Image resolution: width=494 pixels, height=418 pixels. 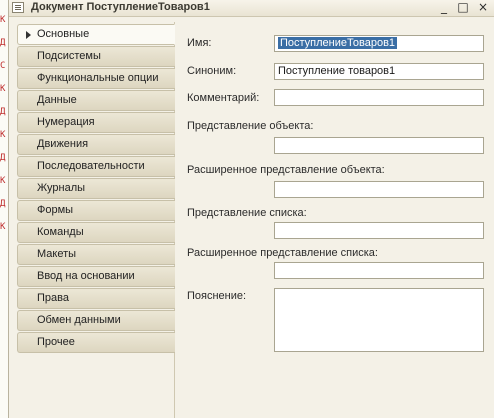 I want to click on document-icon, so click(x=18, y=7).